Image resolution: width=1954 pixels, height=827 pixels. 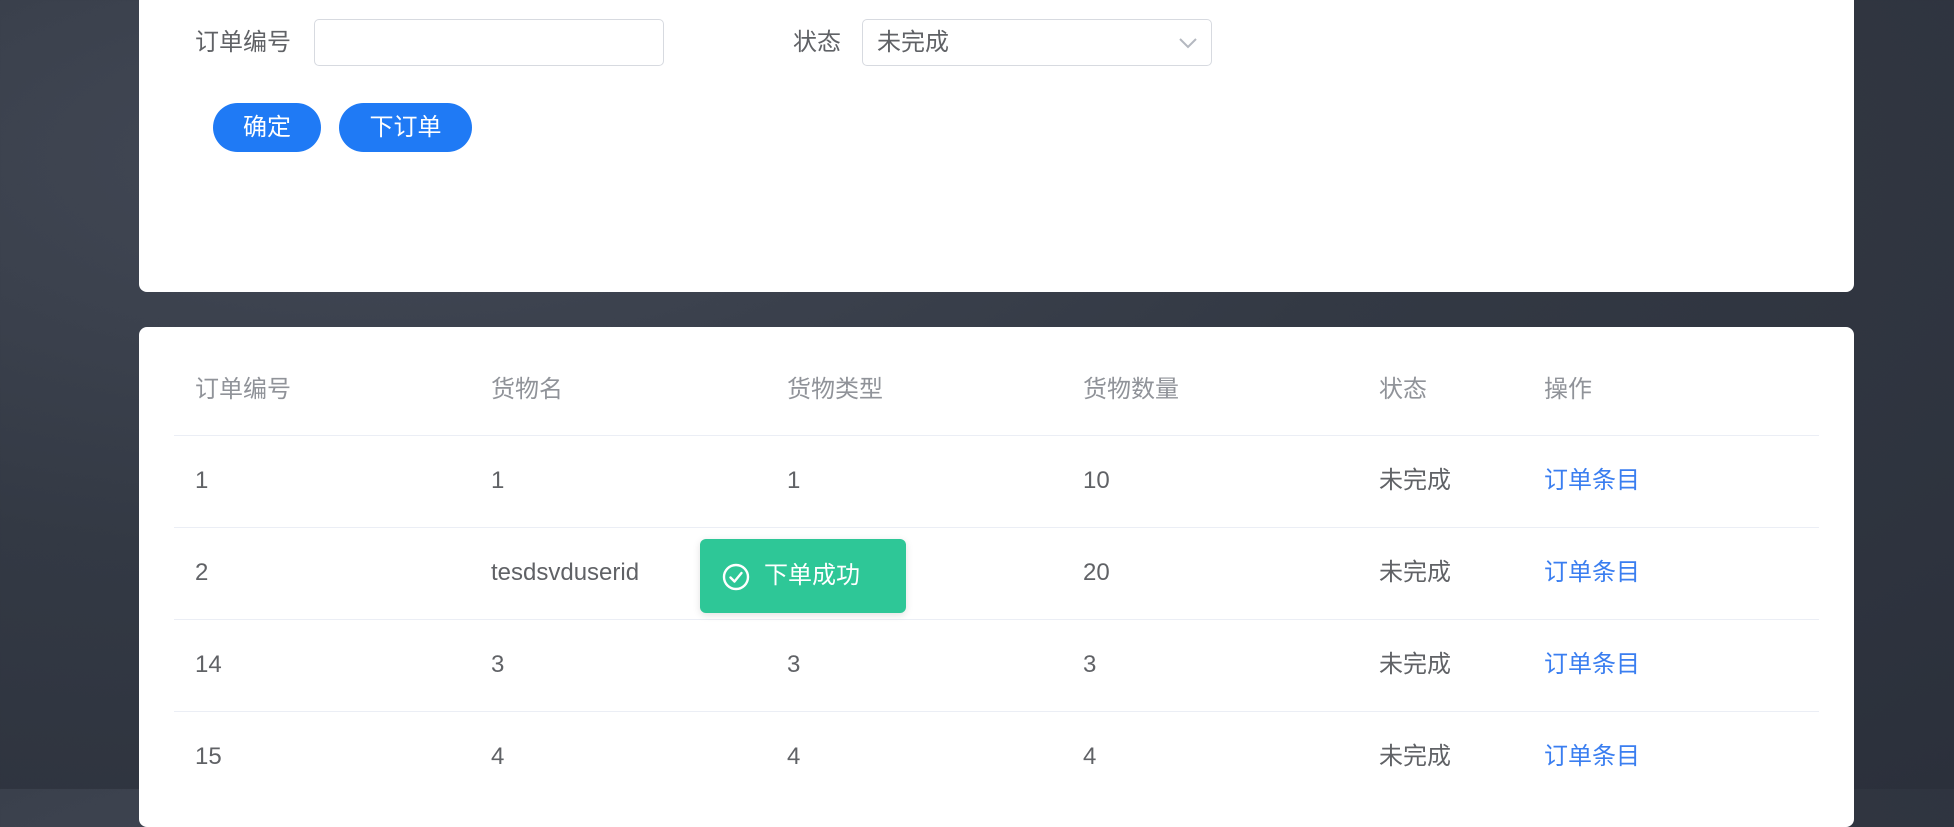 What do you see at coordinates (498, 756) in the screenshot?
I see `cell-goods-name: 4` at bounding box center [498, 756].